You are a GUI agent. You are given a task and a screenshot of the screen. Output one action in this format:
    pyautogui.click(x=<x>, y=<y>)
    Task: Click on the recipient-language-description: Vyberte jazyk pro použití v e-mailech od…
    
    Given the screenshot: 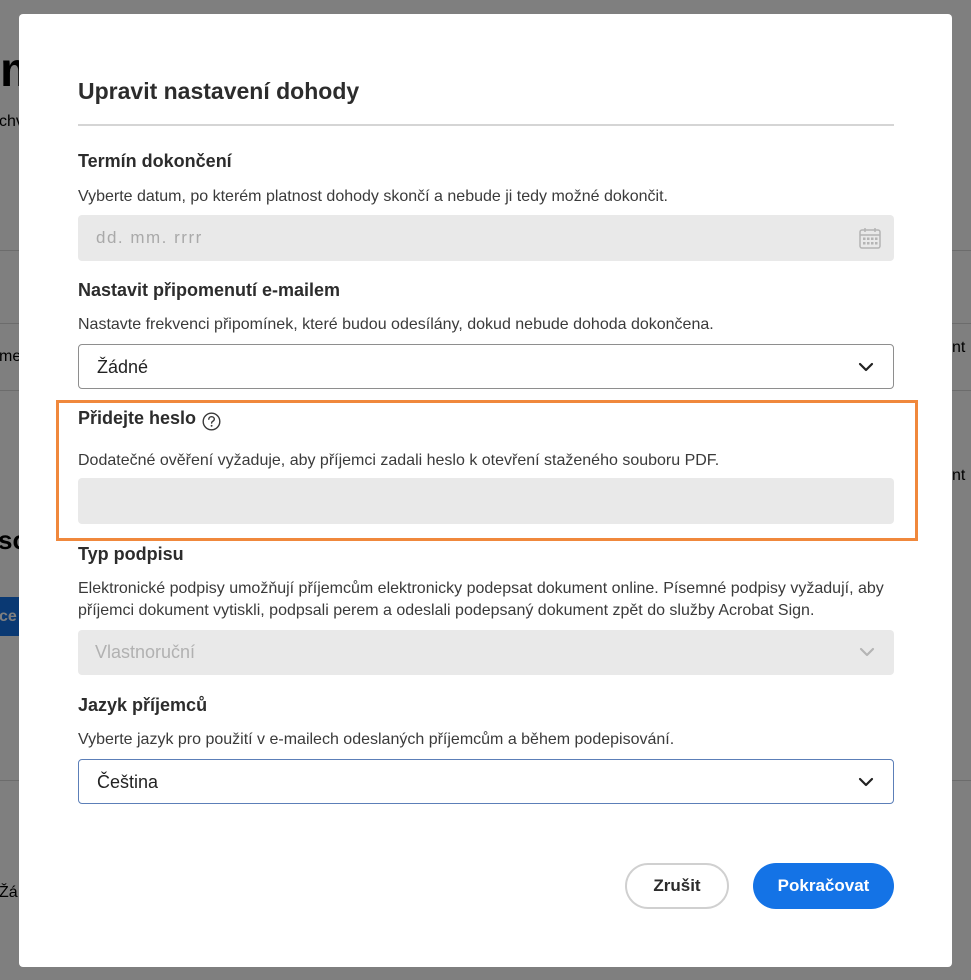 What is the action you would take?
    pyautogui.click(x=376, y=739)
    